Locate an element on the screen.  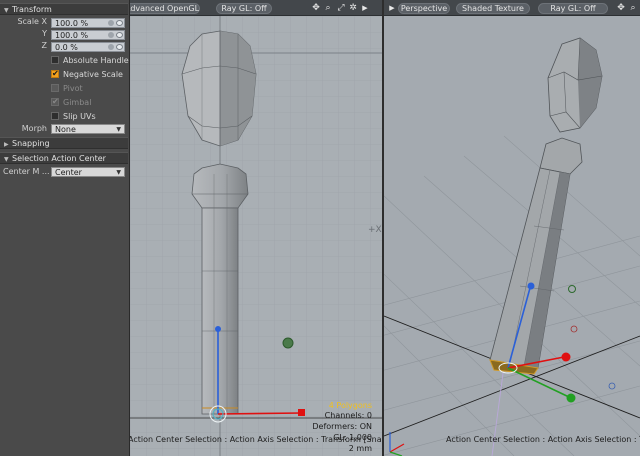
scale-x-label: Scale X is located at coordinates (32, 21).